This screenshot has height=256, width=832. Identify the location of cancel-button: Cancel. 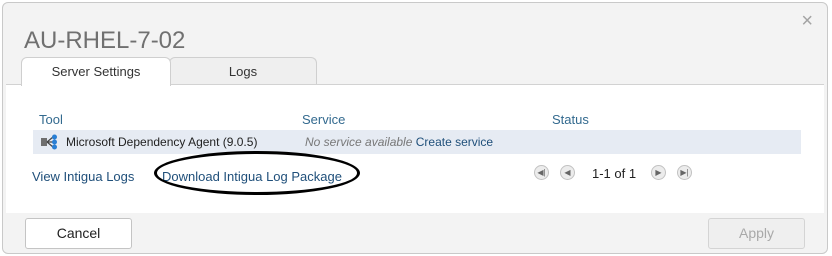
(78, 233).